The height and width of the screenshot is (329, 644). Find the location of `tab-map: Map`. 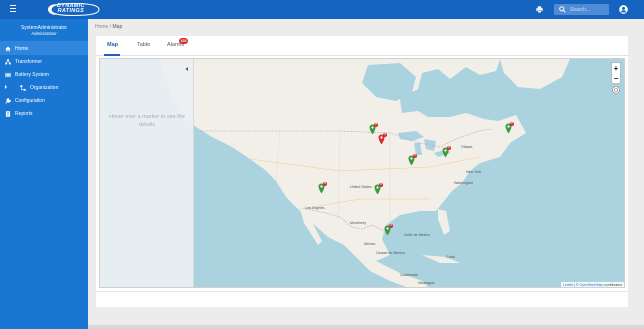

tab-map: Map is located at coordinates (112, 45).